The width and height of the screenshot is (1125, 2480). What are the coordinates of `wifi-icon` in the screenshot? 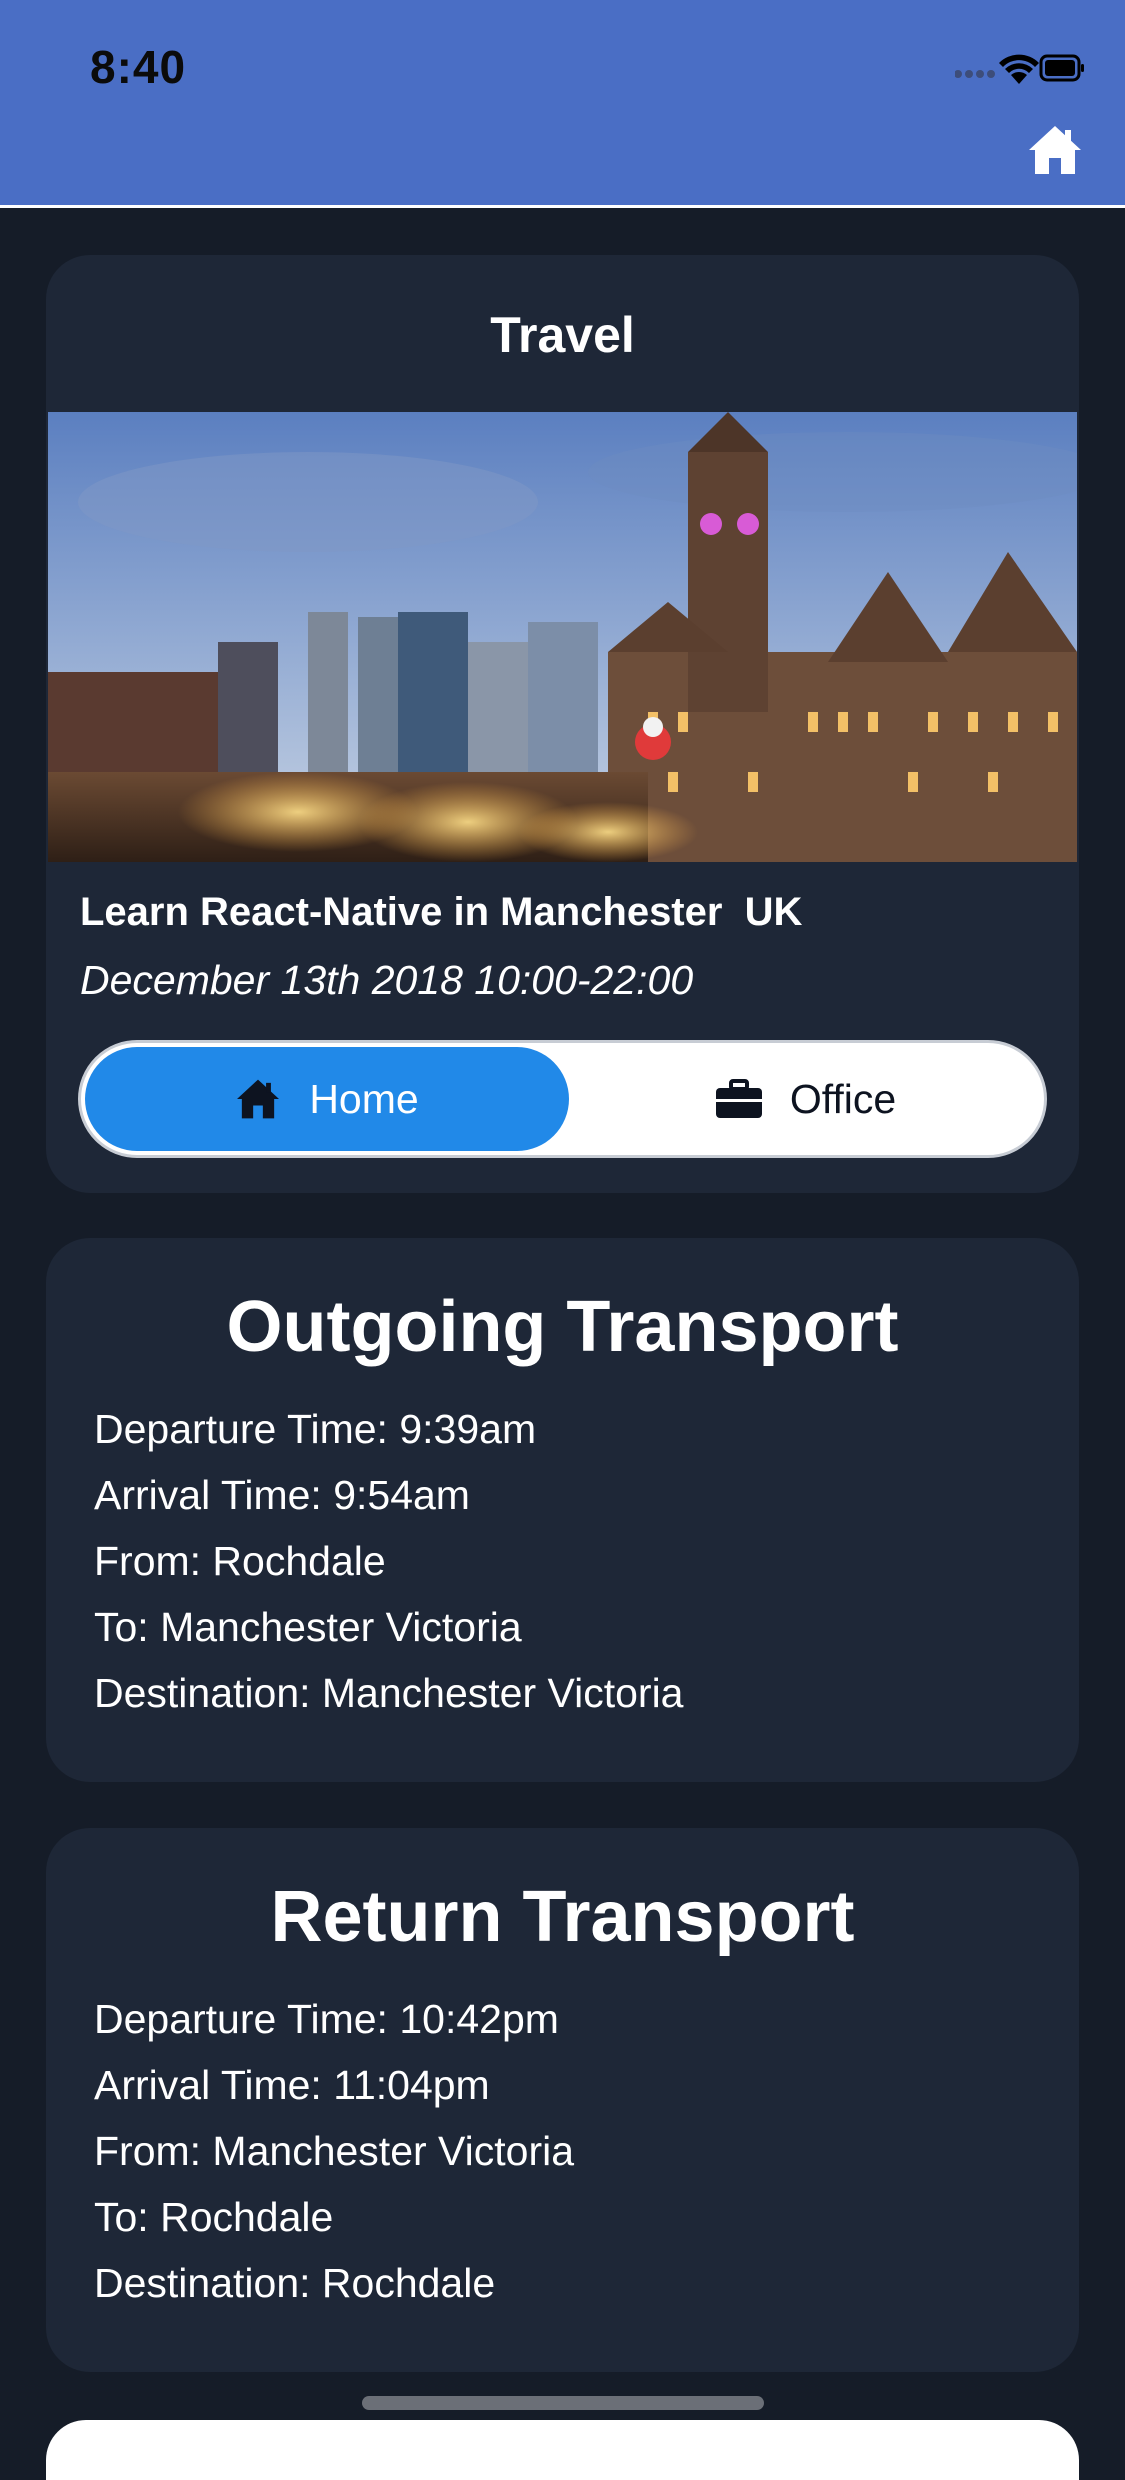 It's located at (1019, 69).